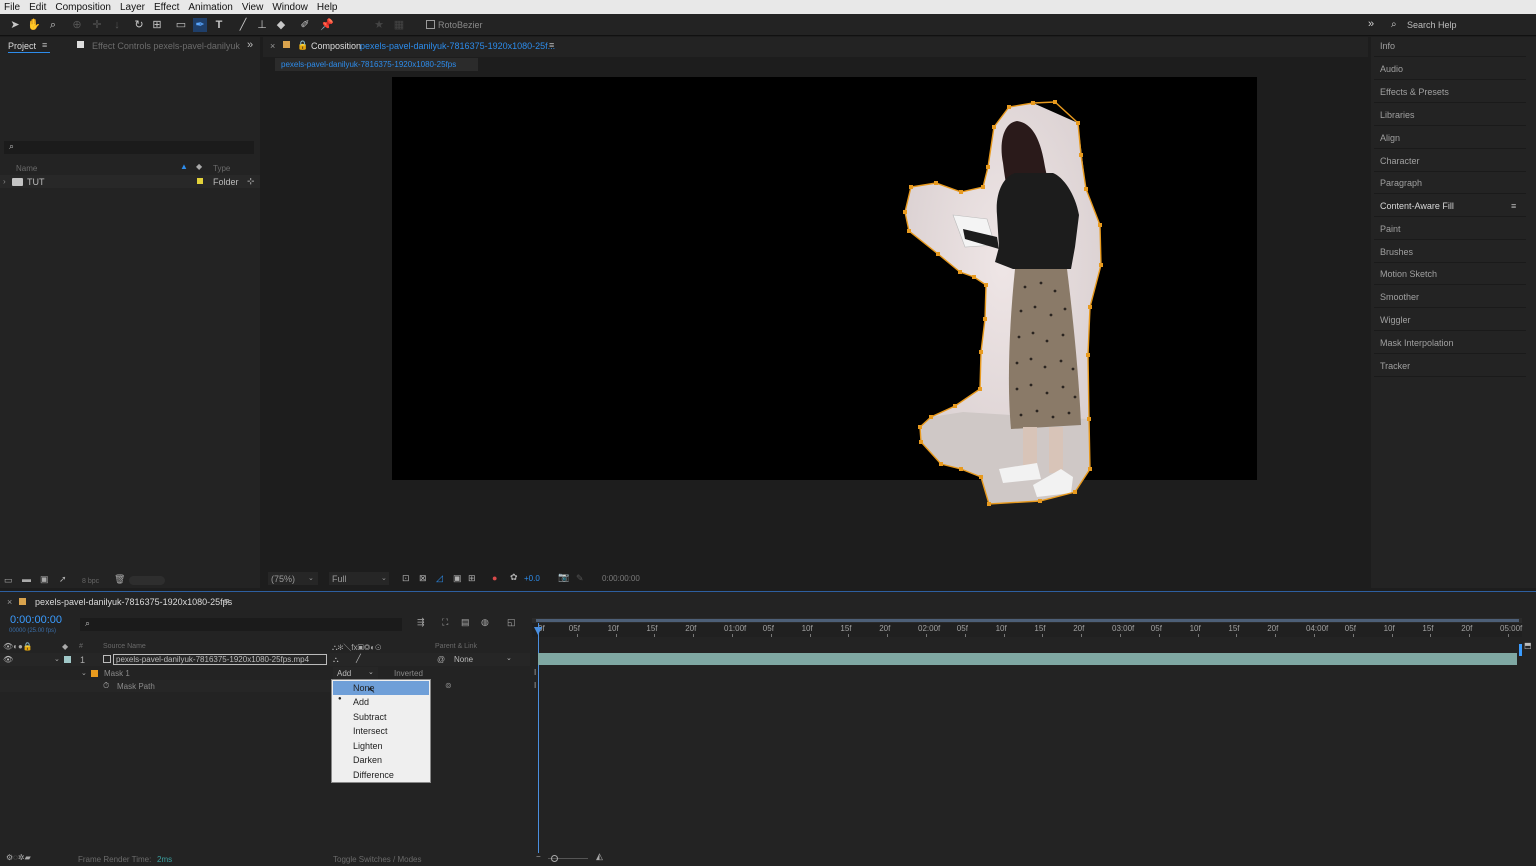  I want to click on mask-path-label: Mask Path, so click(136, 686).